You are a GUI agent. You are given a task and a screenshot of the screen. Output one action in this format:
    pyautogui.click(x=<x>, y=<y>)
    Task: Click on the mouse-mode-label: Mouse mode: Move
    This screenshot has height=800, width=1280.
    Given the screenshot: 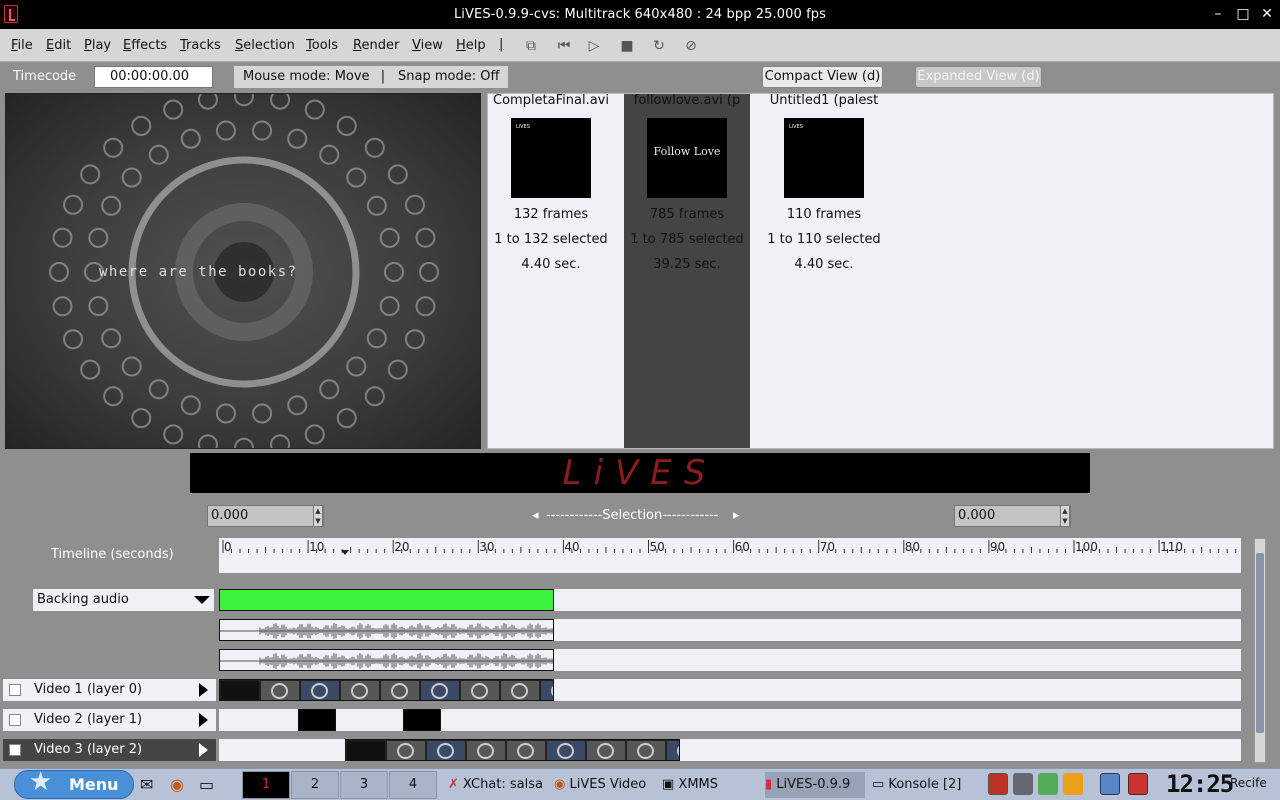 What is the action you would take?
    pyautogui.click(x=306, y=77)
    